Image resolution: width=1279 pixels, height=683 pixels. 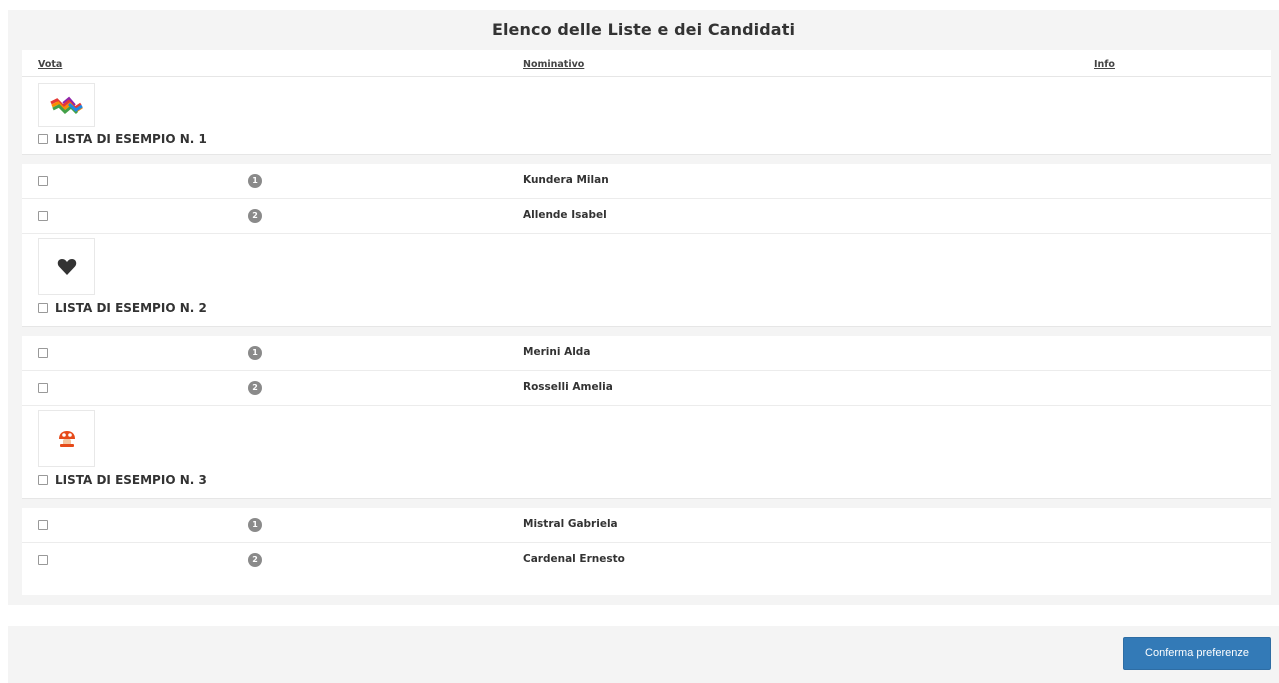 What do you see at coordinates (1104, 64) in the screenshot?
I see `column-header-info: Info` at bounding box center [1104, 64].